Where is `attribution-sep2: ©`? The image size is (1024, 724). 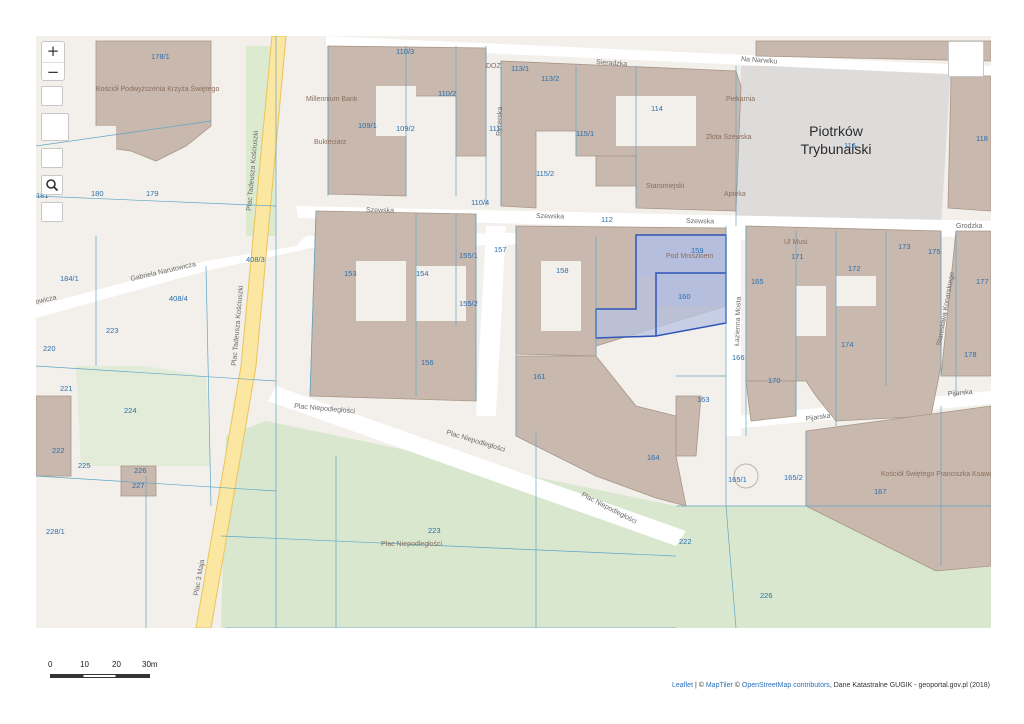 attribution-sep2: © is located at coordinates (737, 685).